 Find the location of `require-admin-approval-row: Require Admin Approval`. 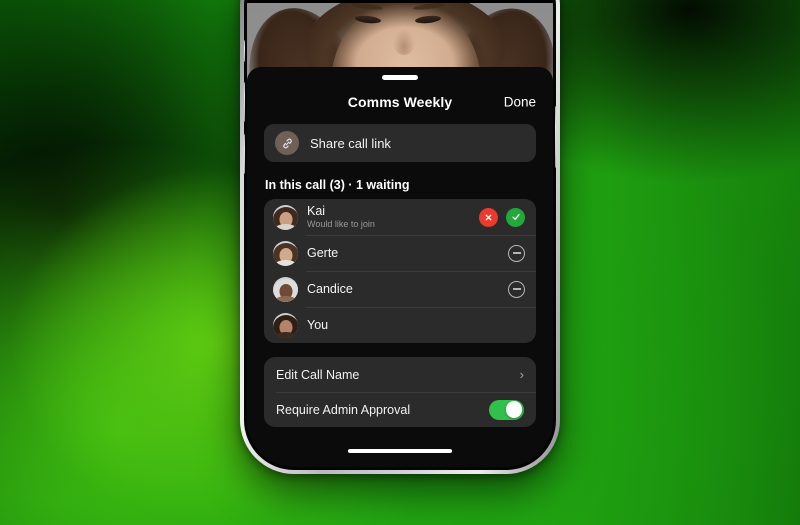

require-admin-approval-row: Require Admin Approval is located at coordinates (400, 409).